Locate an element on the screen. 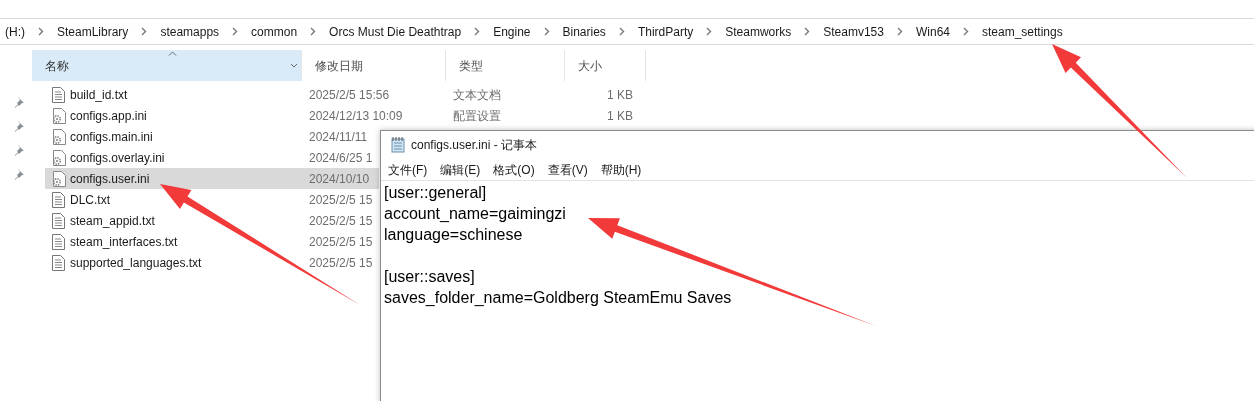 This screenshot has width=1254, height=401. file-row: build_id.txt 2025/2/5 15:56 文本文档 1 KB is located at coordinates (345, 94).